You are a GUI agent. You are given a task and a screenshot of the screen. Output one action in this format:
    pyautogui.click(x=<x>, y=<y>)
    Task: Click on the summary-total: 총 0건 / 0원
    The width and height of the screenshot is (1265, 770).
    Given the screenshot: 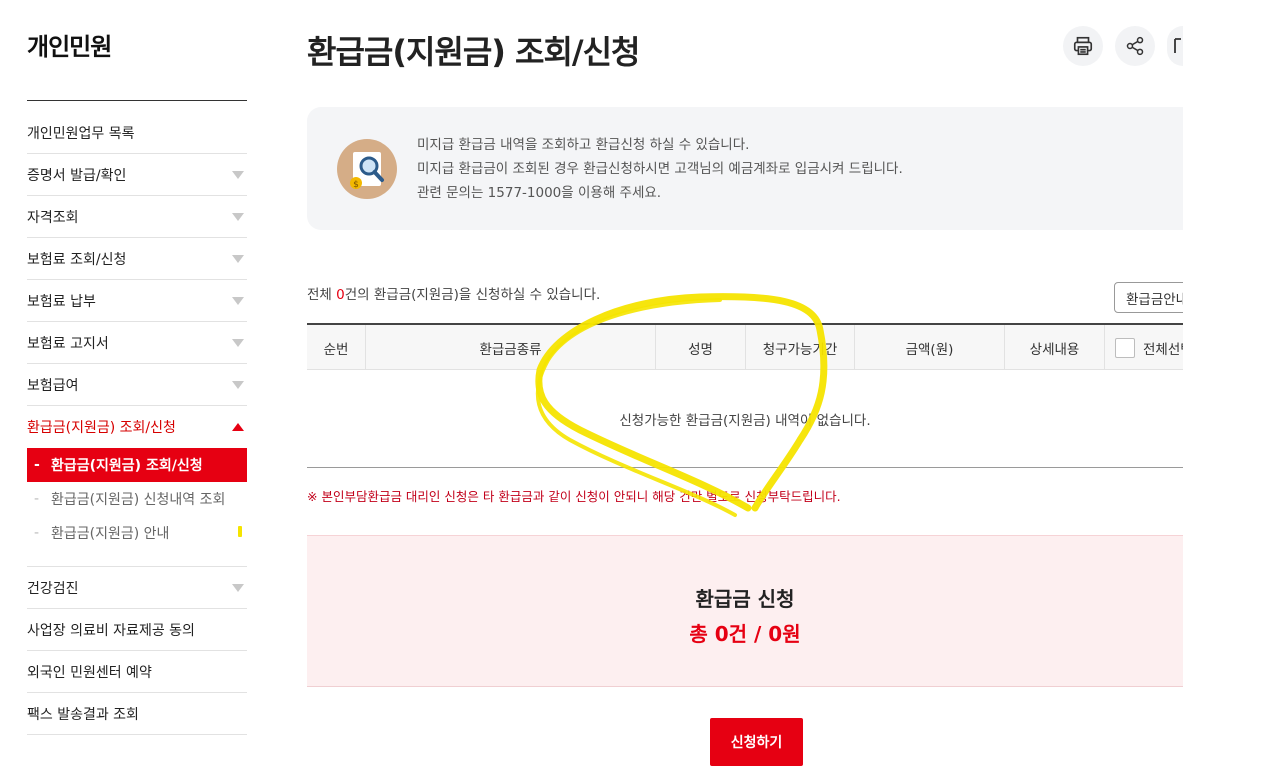 What is the action you would take?
    pyautogui.click(x=745, y=634)
    